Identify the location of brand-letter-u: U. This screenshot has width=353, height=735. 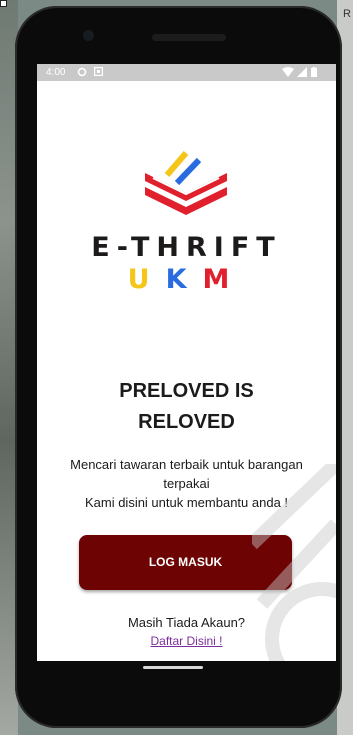
(146, 279).